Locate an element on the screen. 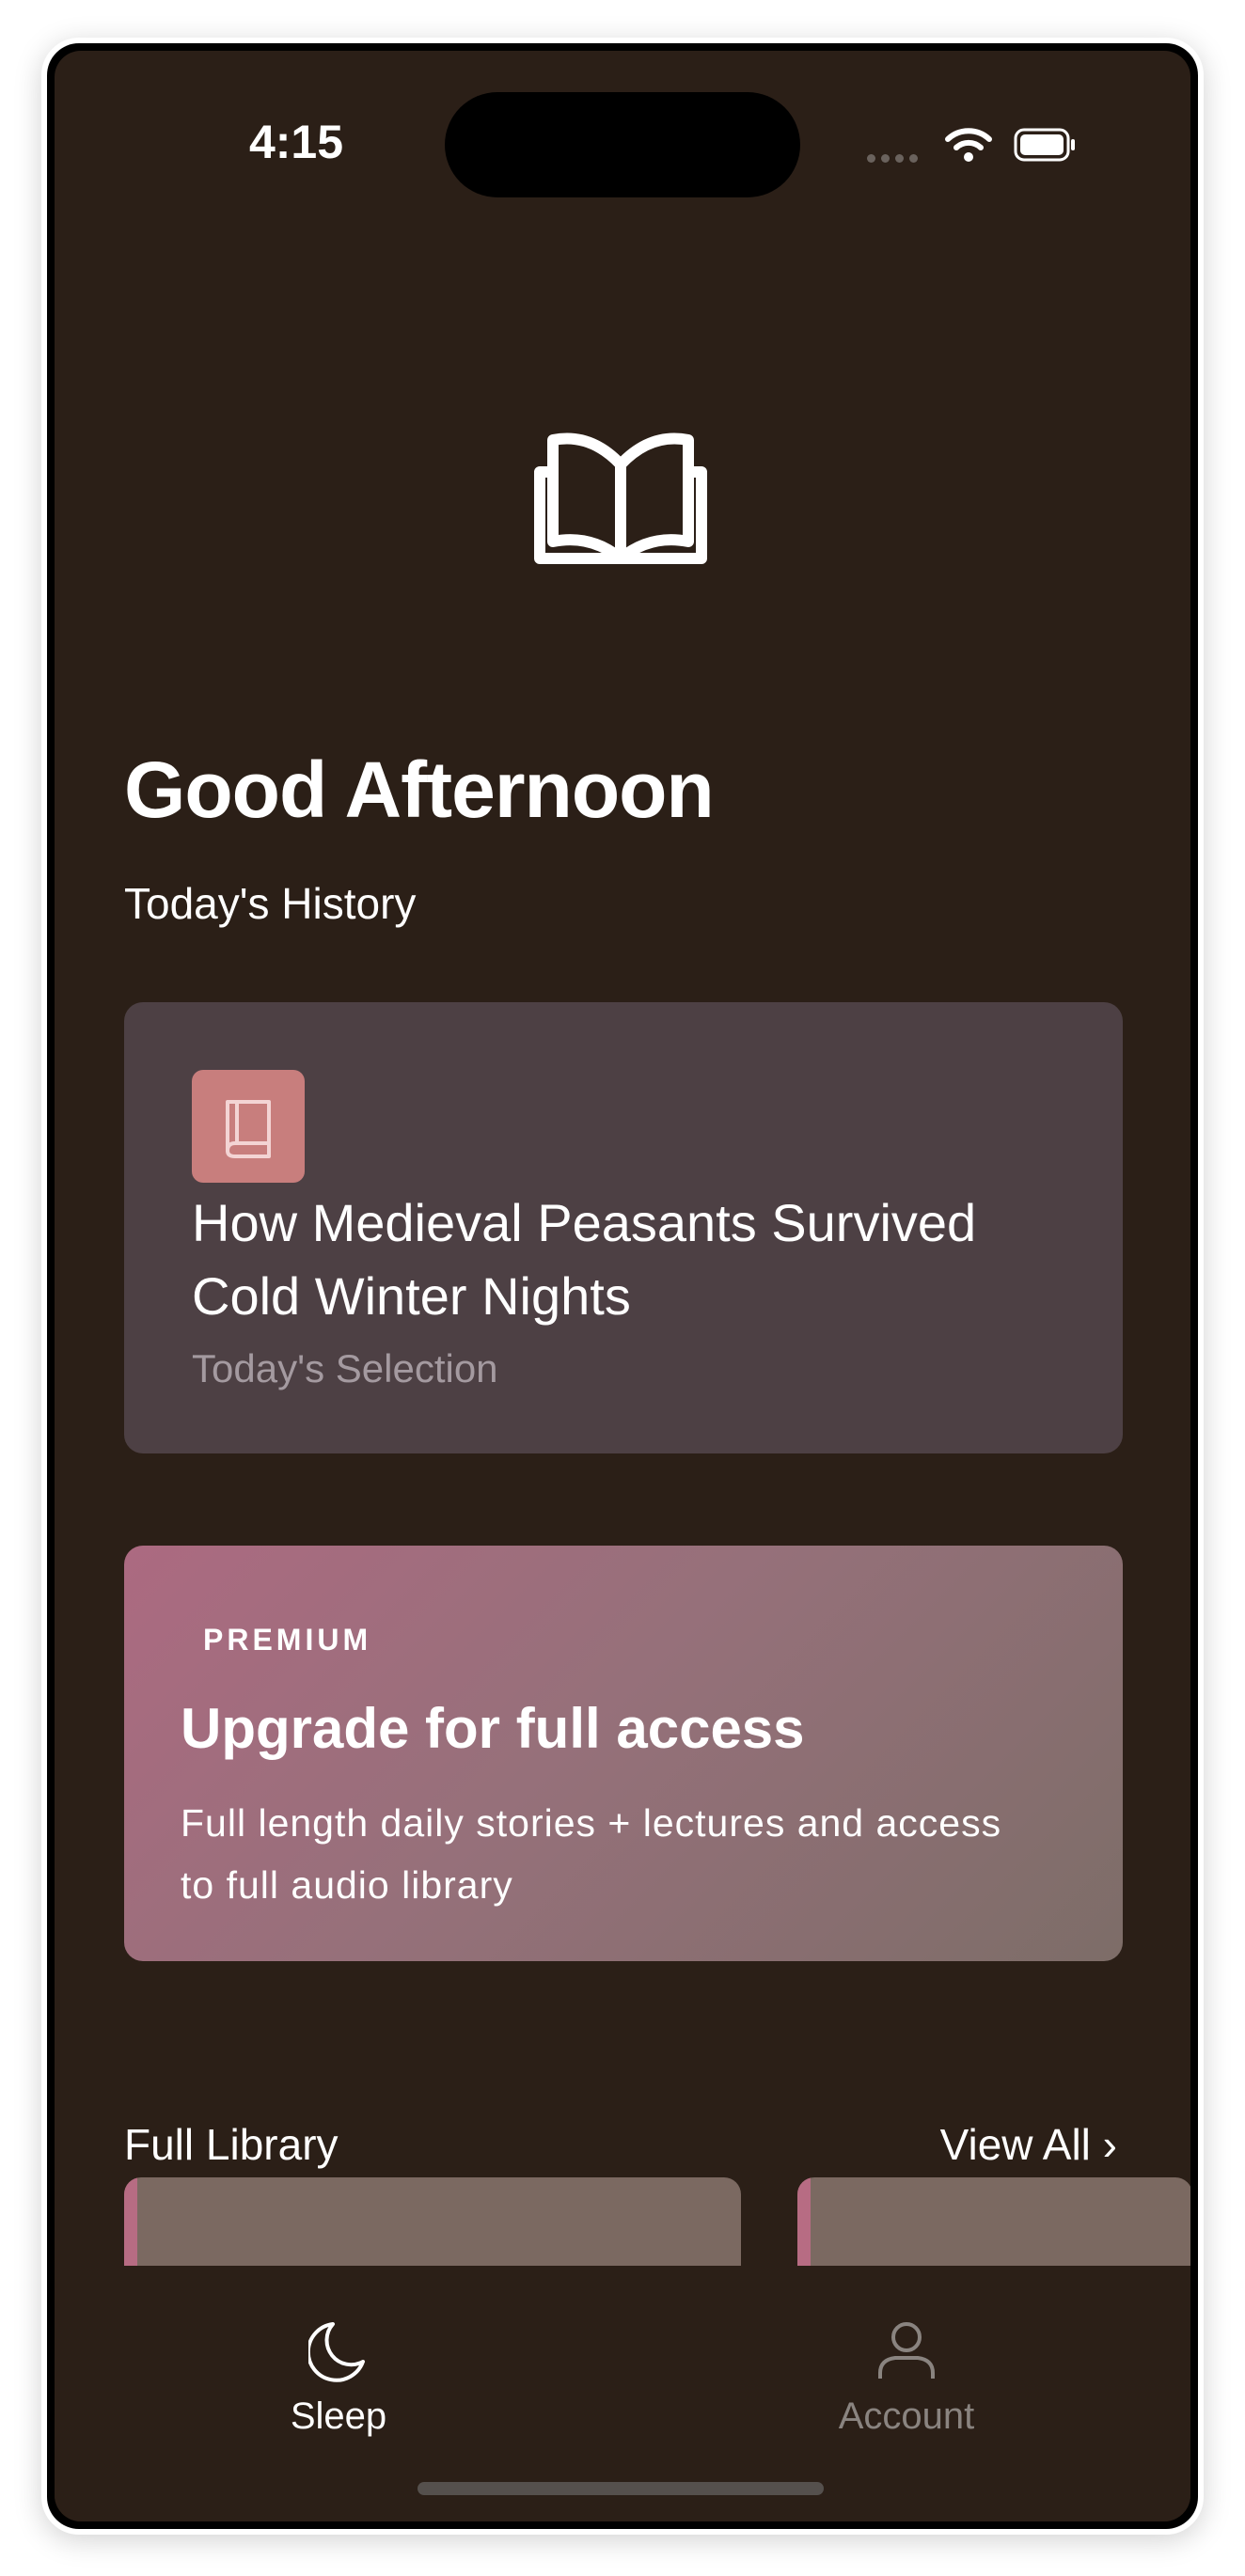 This screenshot has width=1245, height=2576. premium-badge: PREMIUM is located at coordinates (287, 1640).